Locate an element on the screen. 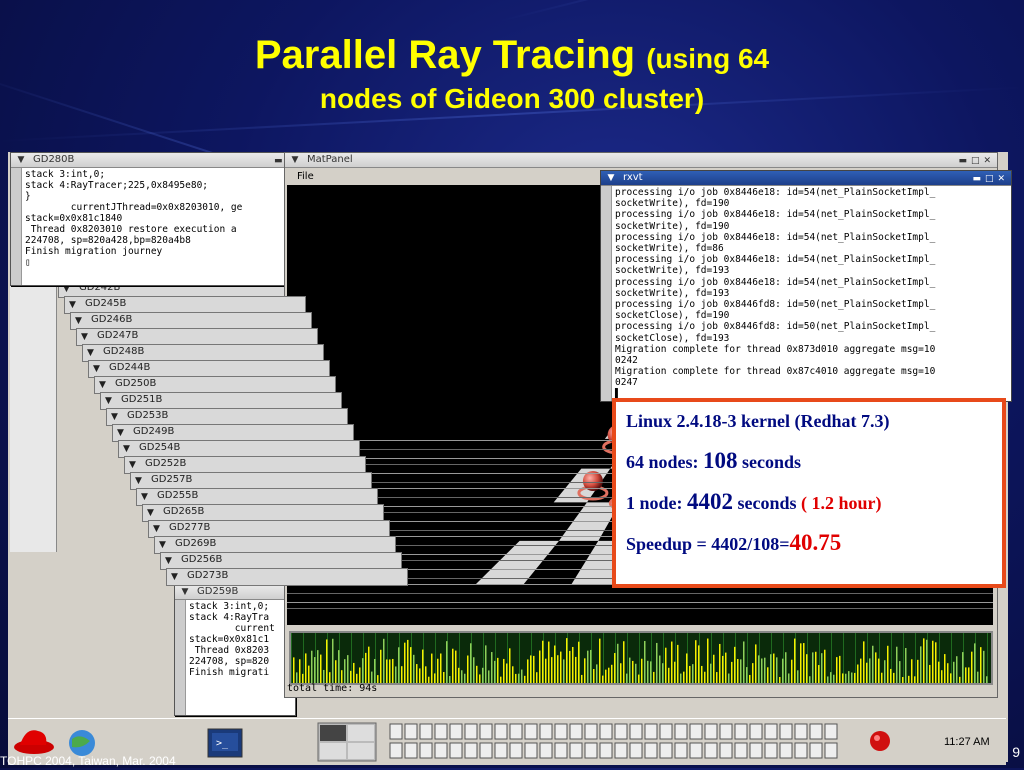  redhat-icon is located at coordinates (34, 742).